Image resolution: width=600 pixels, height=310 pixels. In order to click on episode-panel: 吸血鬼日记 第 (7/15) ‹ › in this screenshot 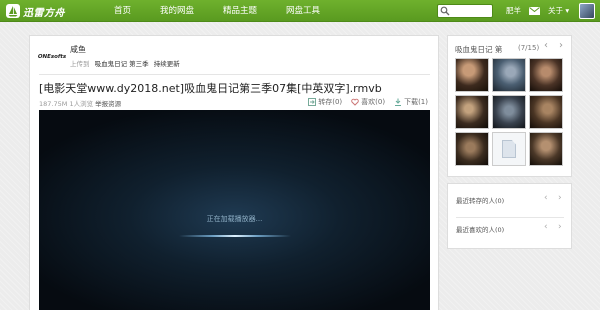, I will do `click(509, 106)`.